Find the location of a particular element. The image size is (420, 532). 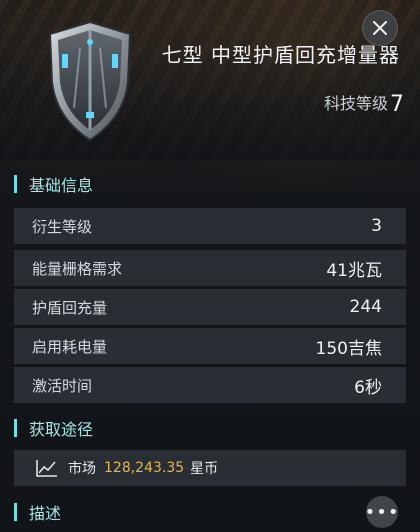

market-label: 市场 is located at coordinates (82, 469).